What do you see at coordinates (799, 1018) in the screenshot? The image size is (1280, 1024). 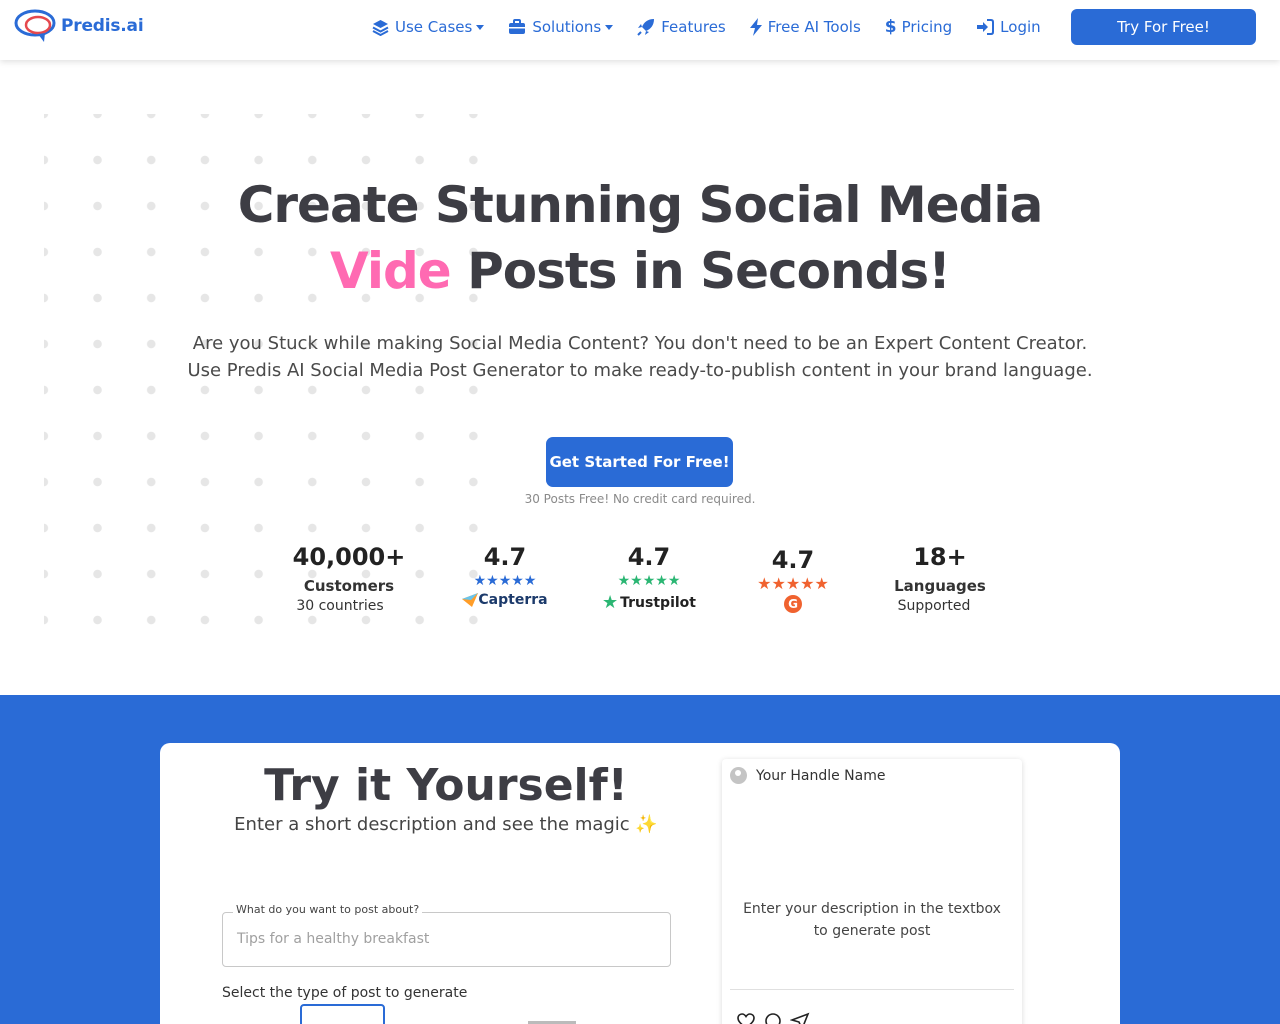 I see `share-icon` at bounding box center [799, 1018].